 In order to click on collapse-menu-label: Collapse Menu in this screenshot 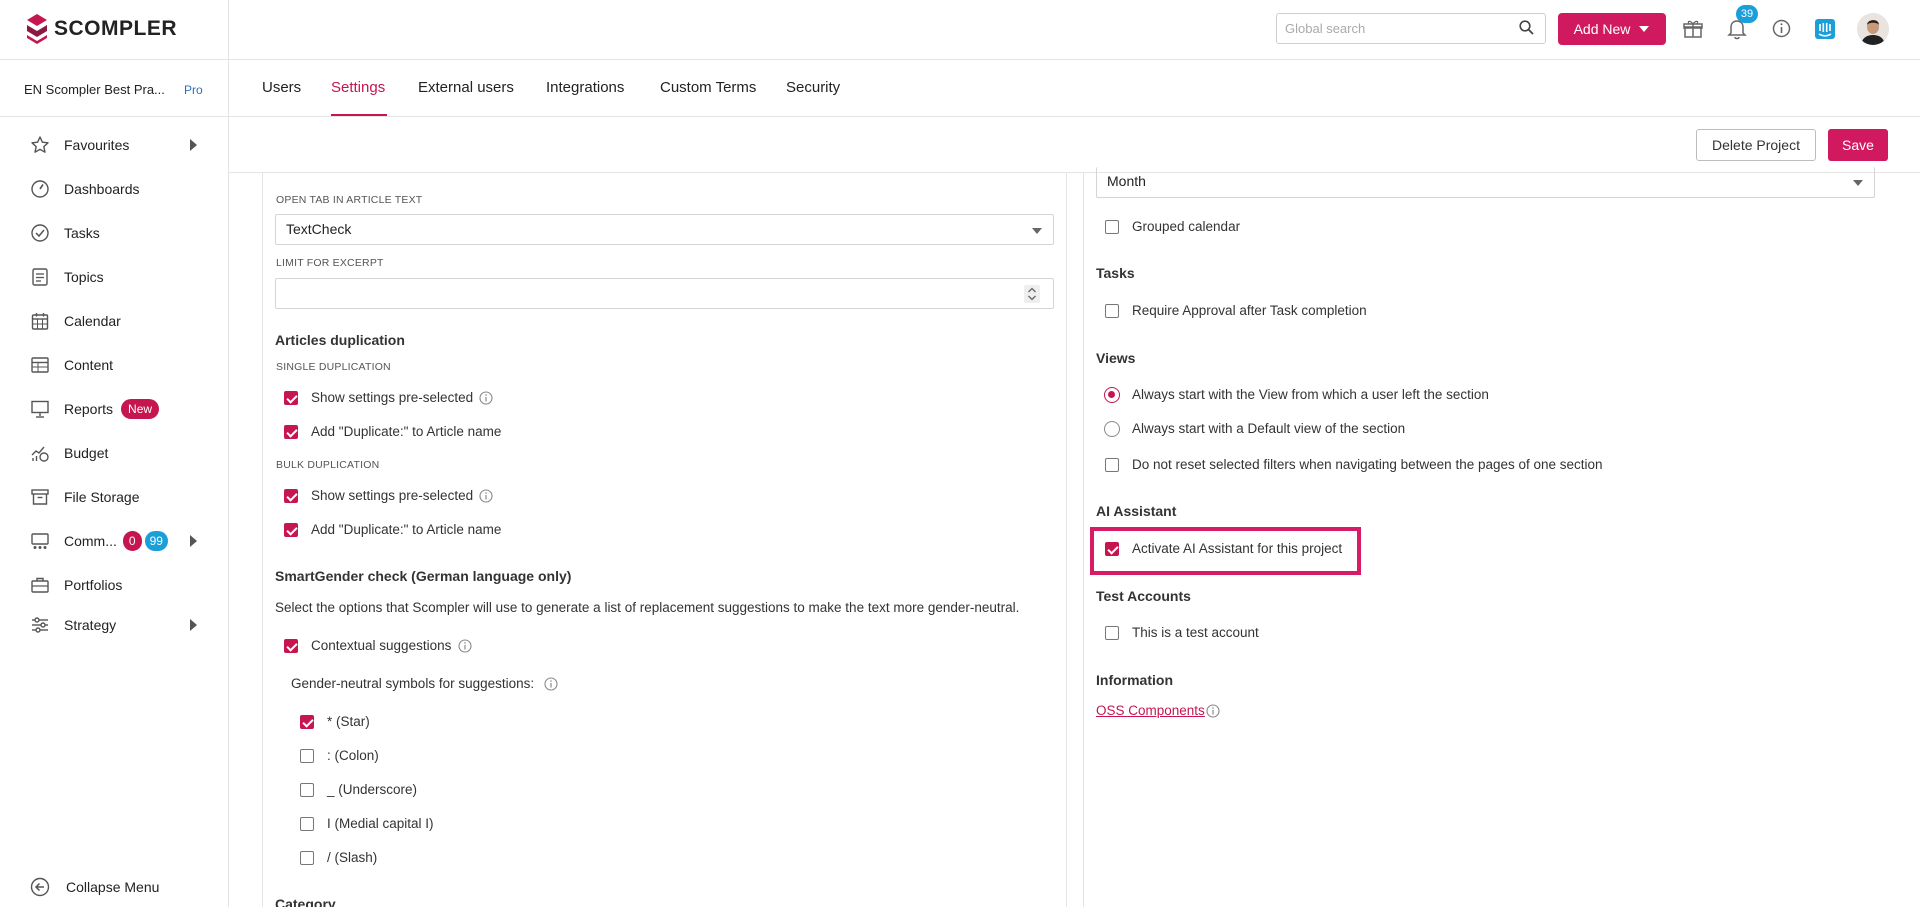, I will do `click(113, 887)`.